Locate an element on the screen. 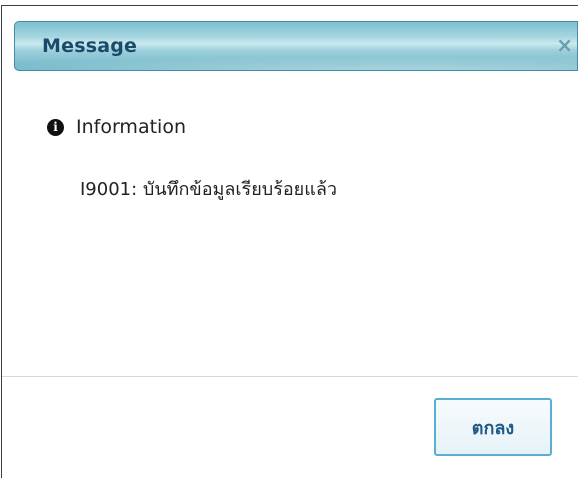 Image resolution: width=579 pixels, height=478 pixels. footer-divider is located at coordinates (290, 376).